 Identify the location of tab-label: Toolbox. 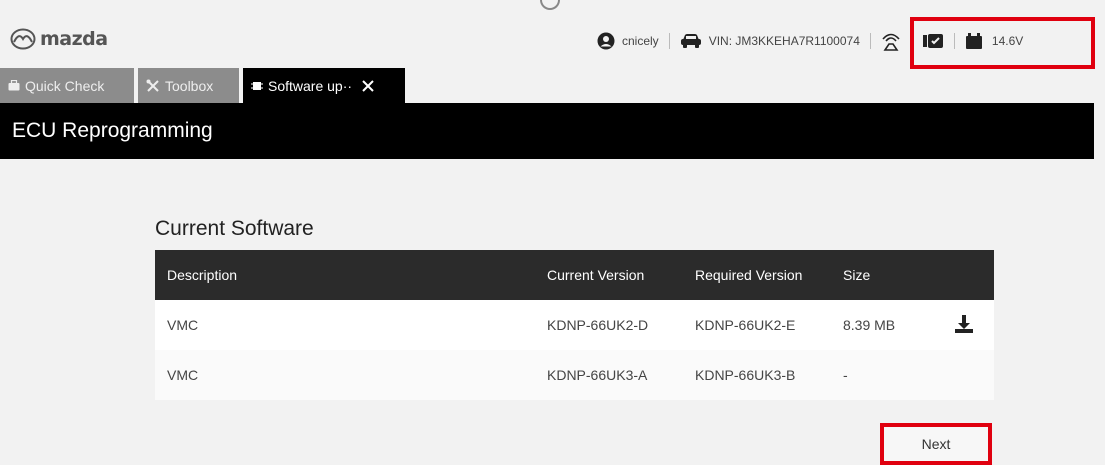
(189, 85).